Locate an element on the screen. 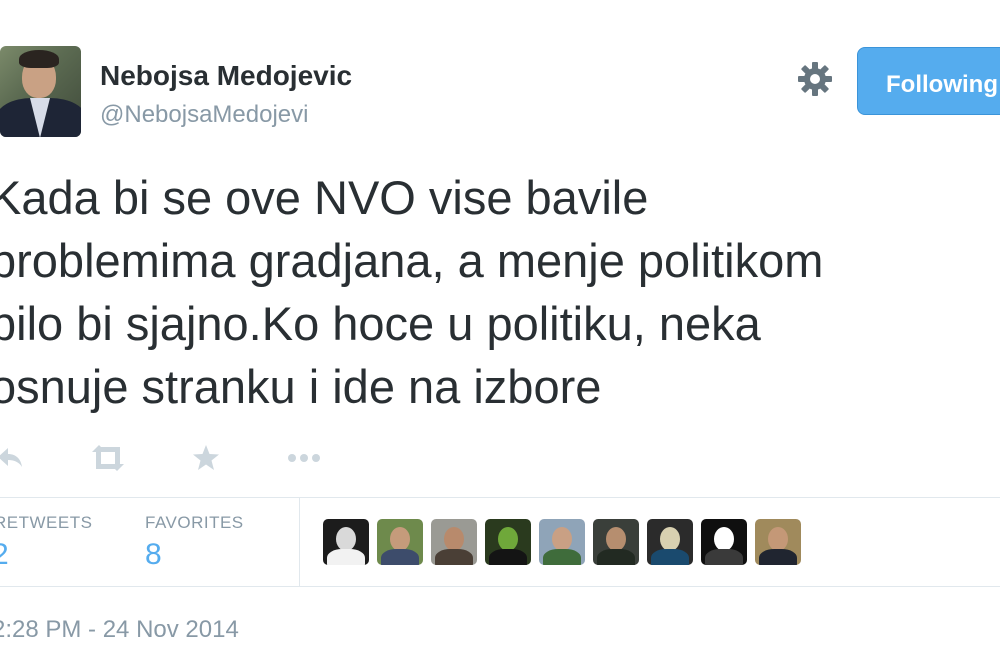  gear-icon is located at coordinates (815, 79).